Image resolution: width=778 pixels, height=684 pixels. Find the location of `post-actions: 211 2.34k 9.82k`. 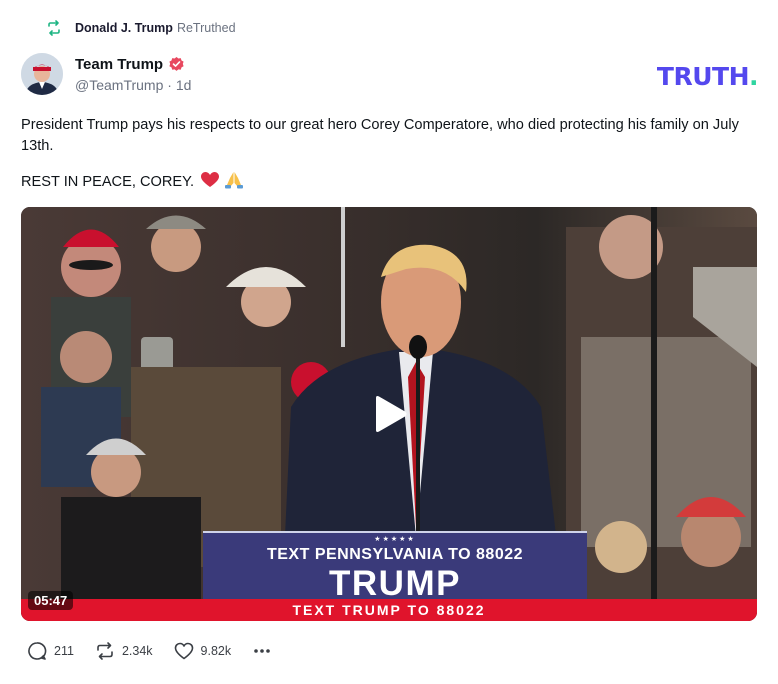

post-actions: 211 2.34k 9.82k is located at coordinates (149, 651).